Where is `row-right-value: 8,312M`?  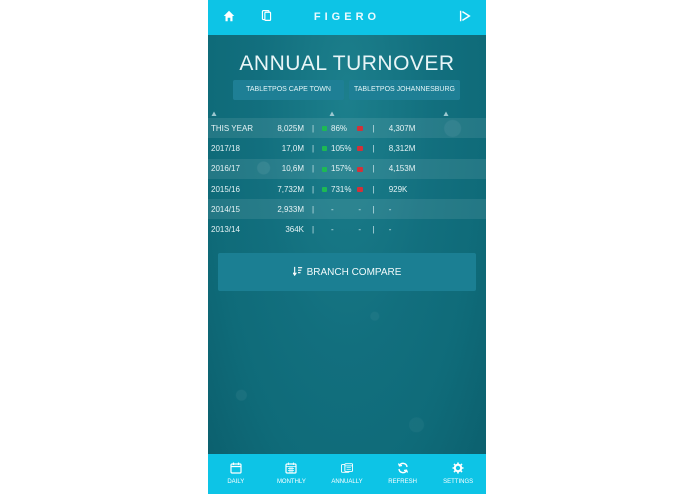
row-right-value: 8,312M is located at coordinates (402, 148).